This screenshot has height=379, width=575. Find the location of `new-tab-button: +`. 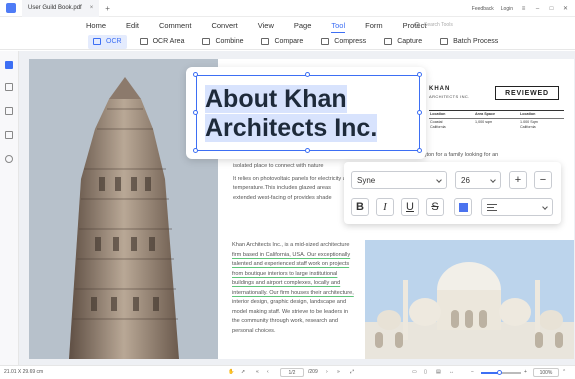

new-tab-button: + is located at coordinates (107, 8).